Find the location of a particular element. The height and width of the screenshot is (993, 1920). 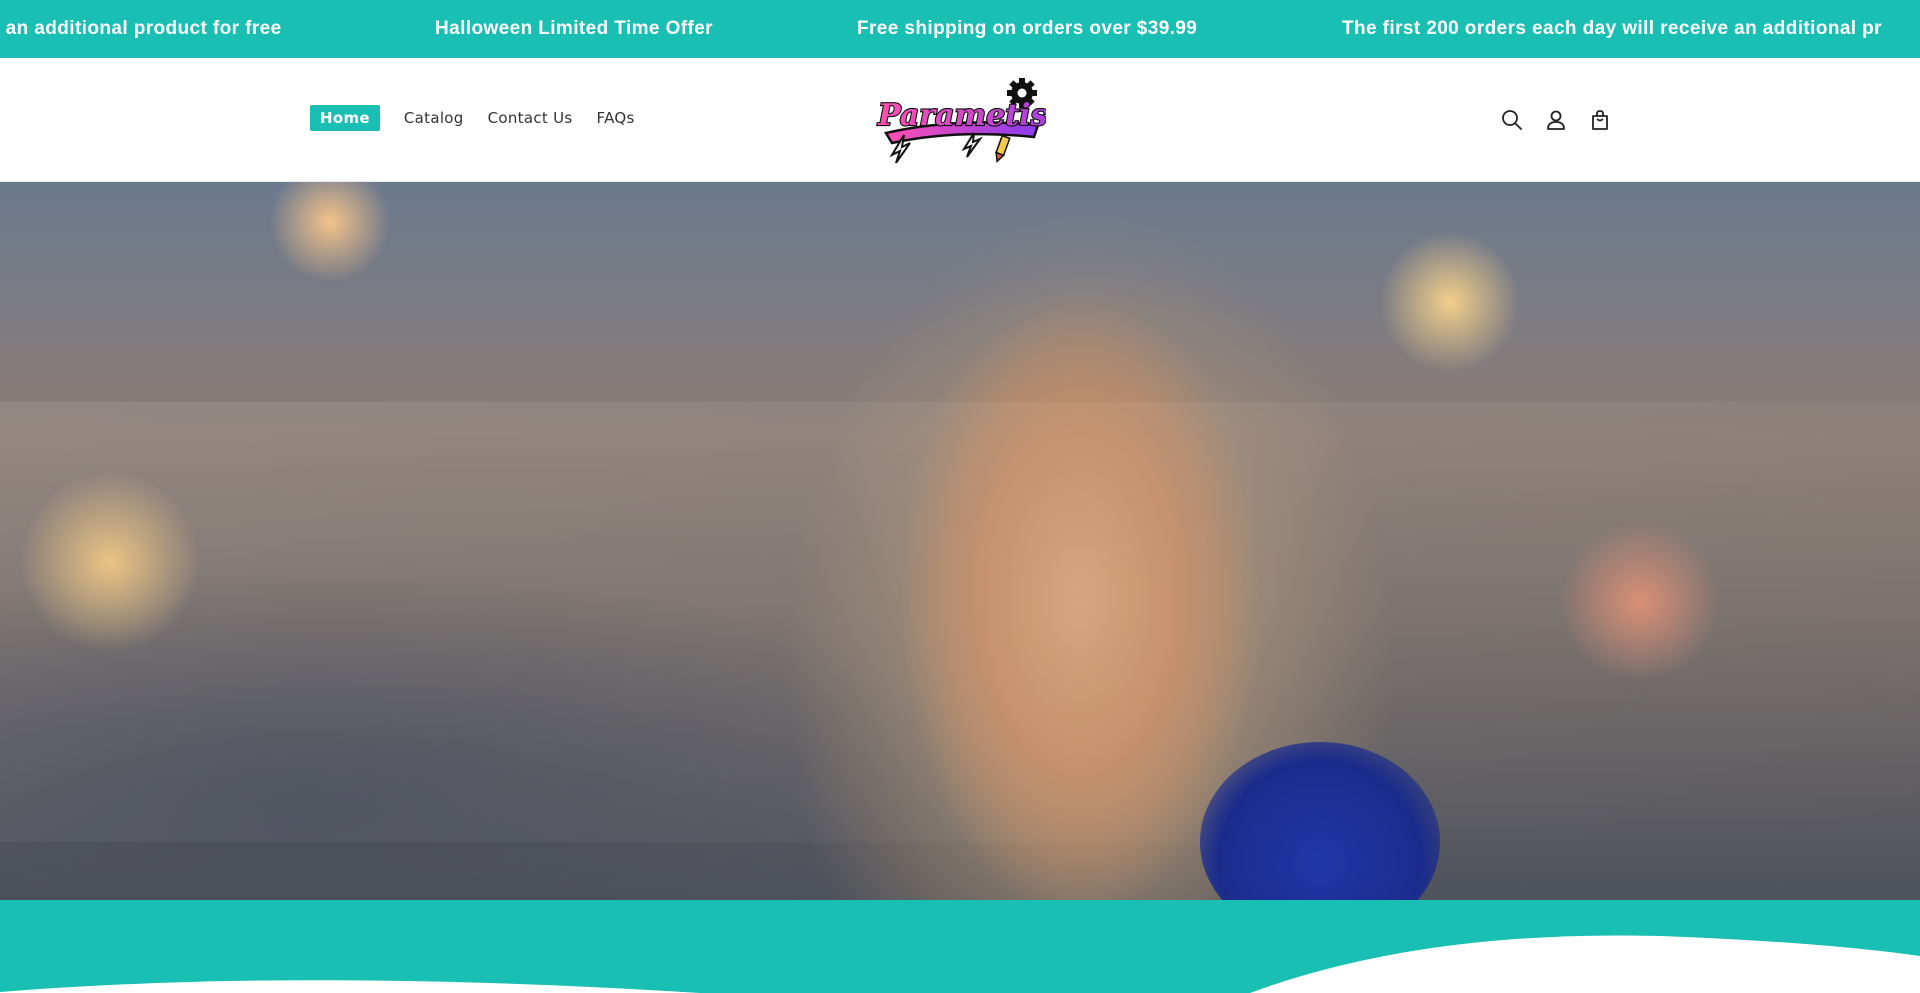

announcement-message: Free shipping on orders over $39.99 is located at coordinates (1027, 28).